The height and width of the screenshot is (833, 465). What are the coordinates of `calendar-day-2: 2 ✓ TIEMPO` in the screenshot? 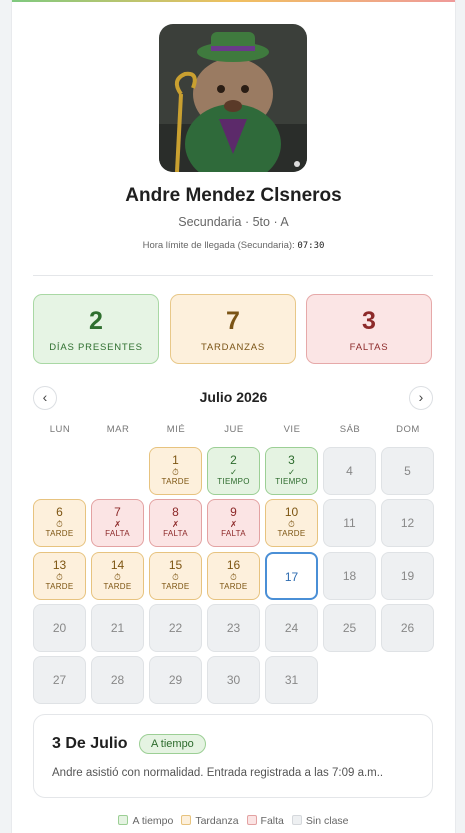 It's located at (233, 471).